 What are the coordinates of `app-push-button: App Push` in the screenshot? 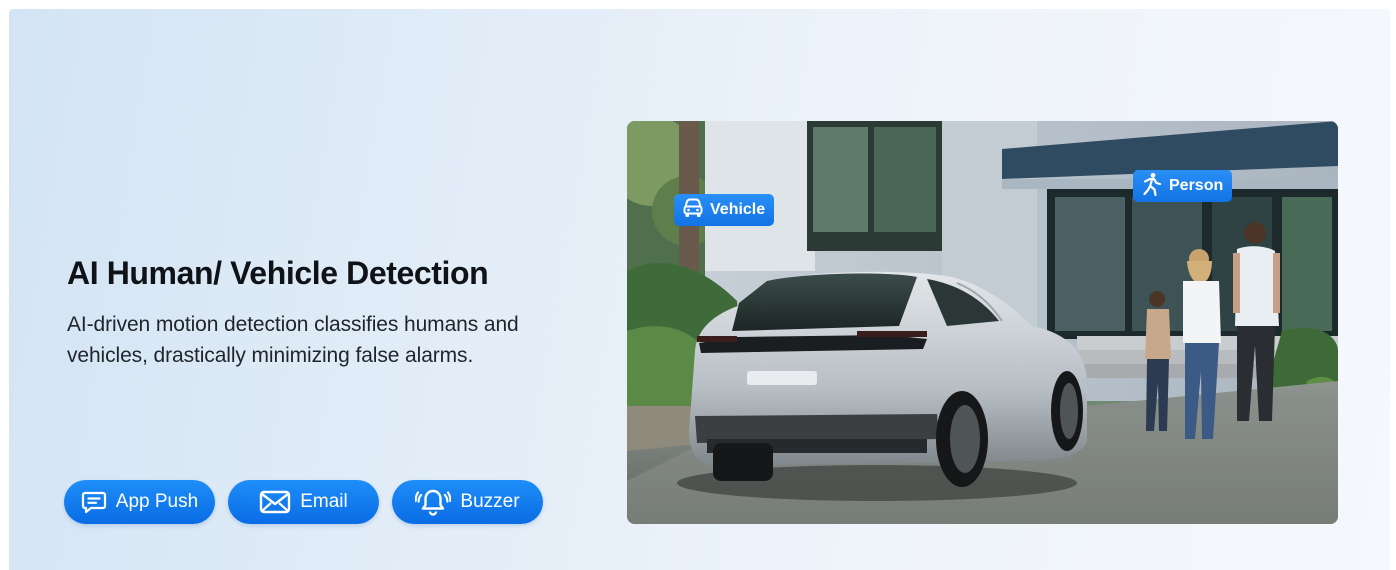 It's located at (139, 502).